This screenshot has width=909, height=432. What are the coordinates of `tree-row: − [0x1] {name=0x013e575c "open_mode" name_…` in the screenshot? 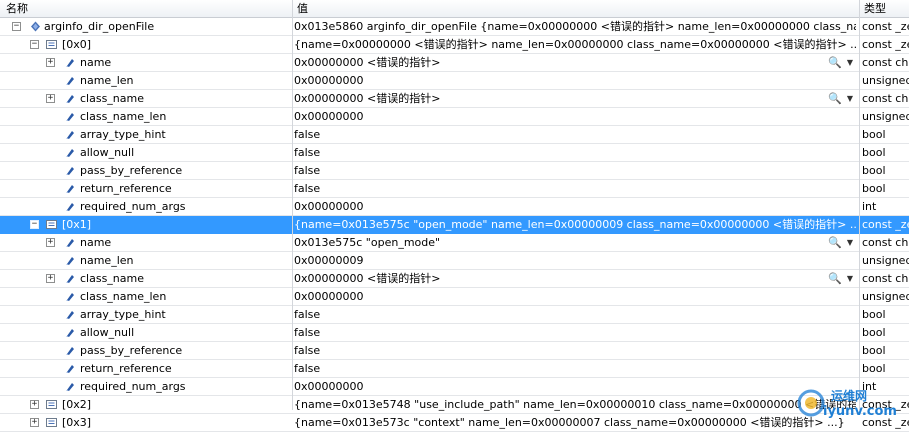 It's located at (454, 225).